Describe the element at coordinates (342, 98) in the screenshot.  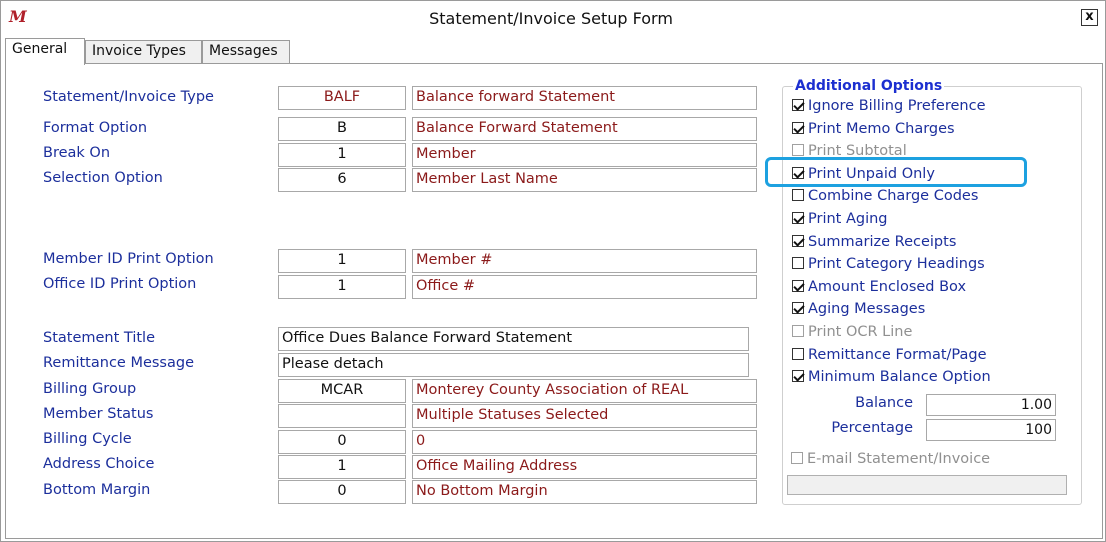
I see `statement-type-code-input: BALF` at that location.